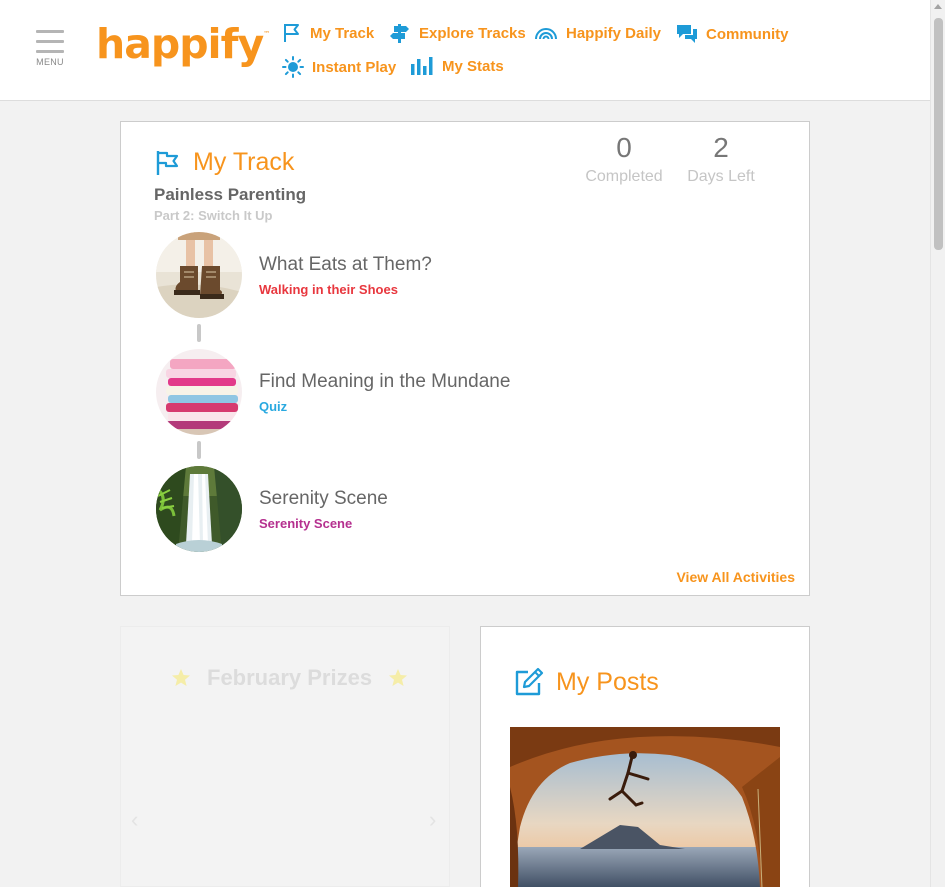 This screenshot has height=887, width=945. Describe the element at coordinates (732, 34) in the screenshot. I see `nav-community: Community` at that location.